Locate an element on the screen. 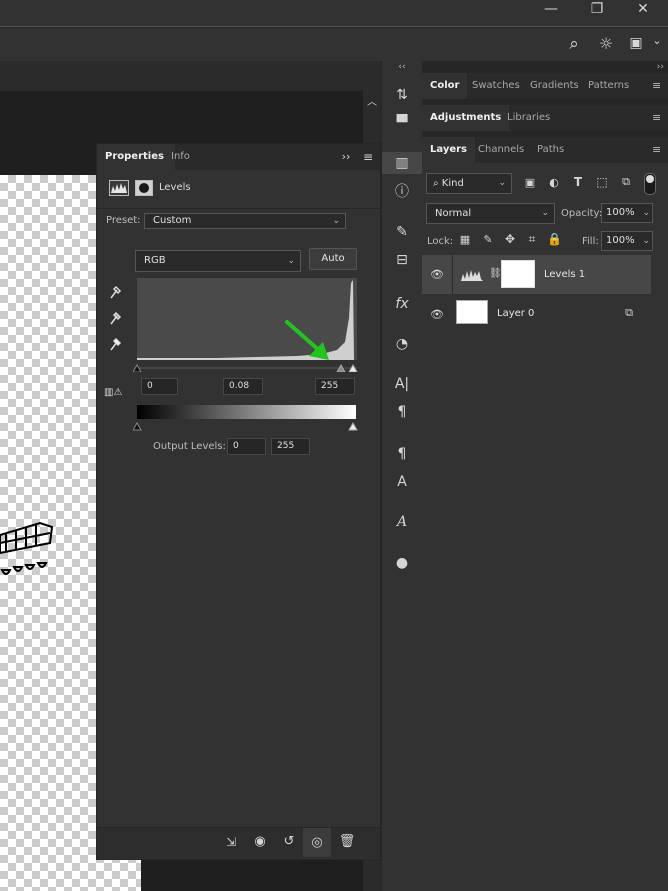 This screenshot has width=668, height=891. tab-paths: Paths is located at coordinates (550, 150).